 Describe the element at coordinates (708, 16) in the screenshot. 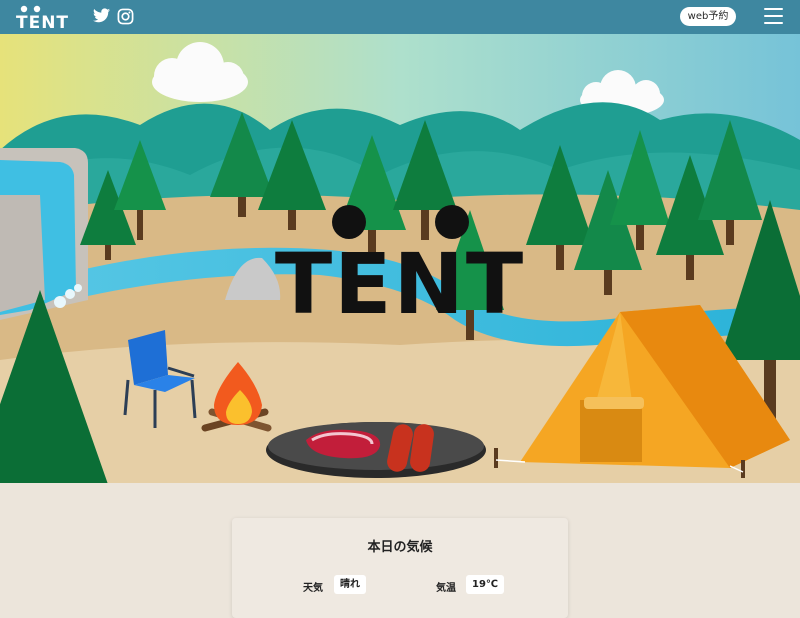

I see `web-reservation-button: web予約` at that location.